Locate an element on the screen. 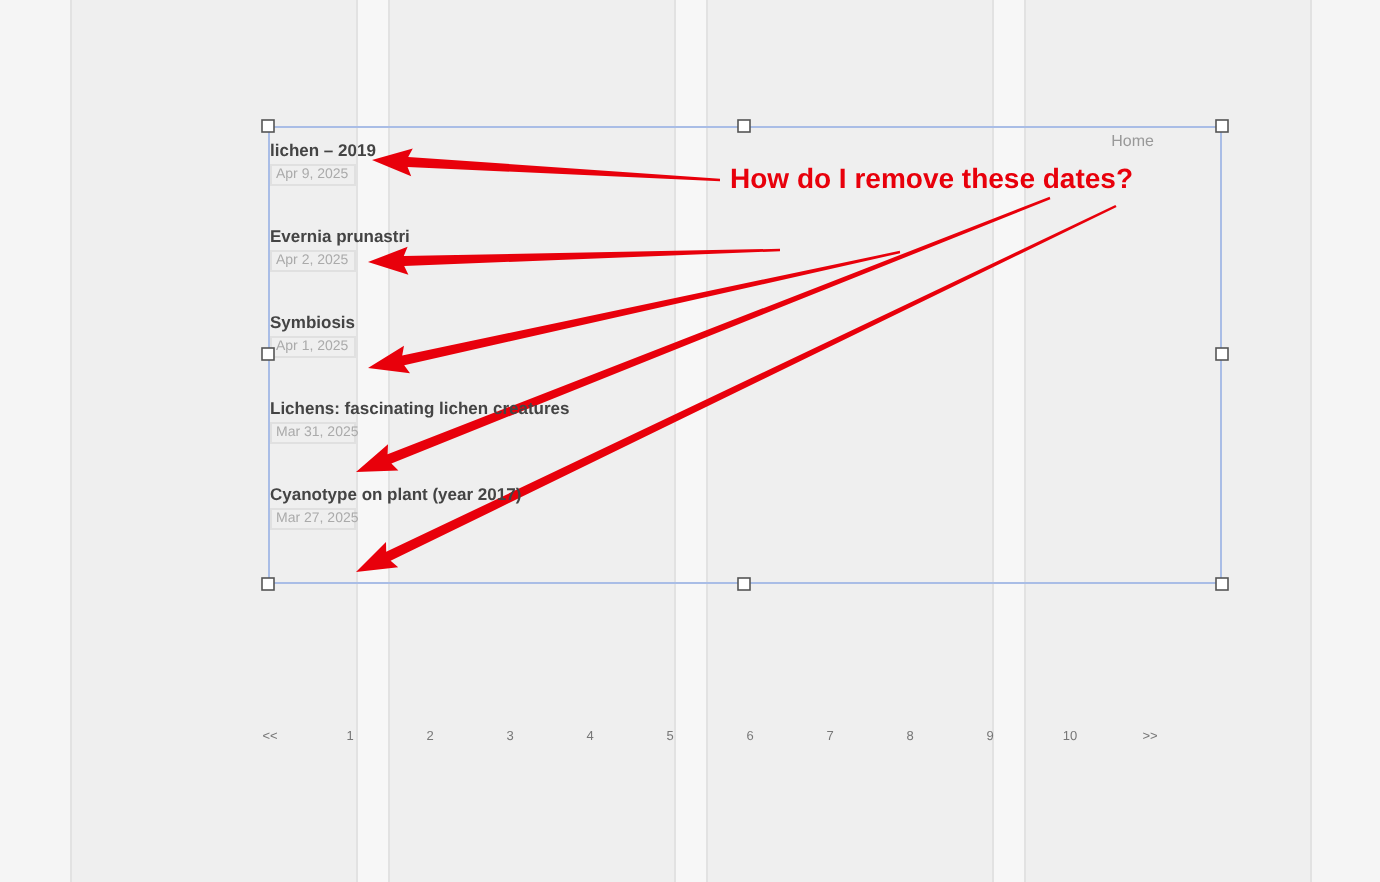 This screenshot has width=1380, height=882. annotation-text: How do I remove these dates? is located at coordinates (931, 178).